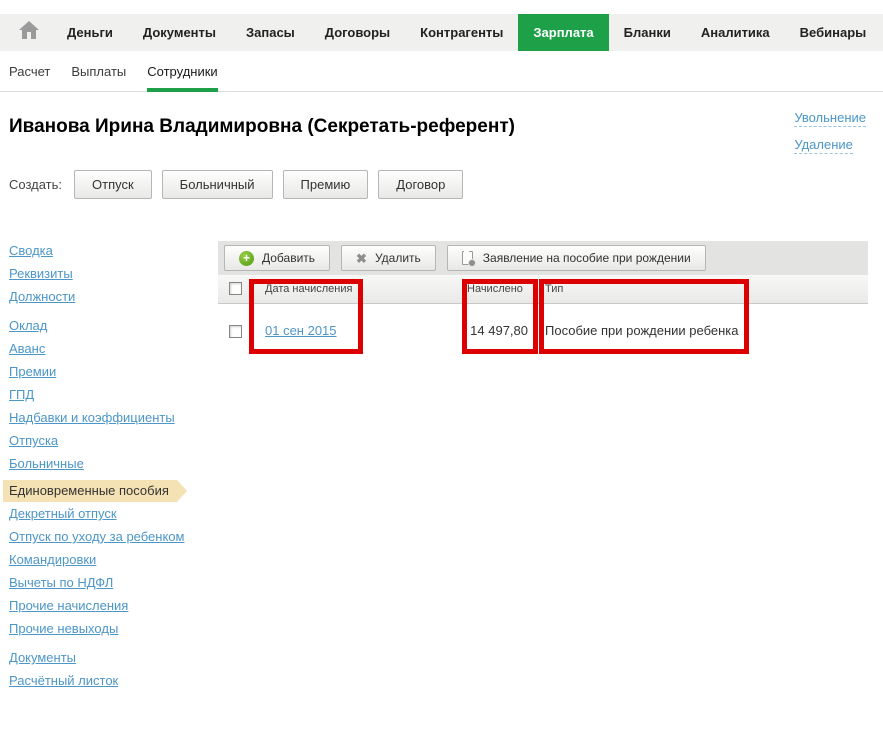 The width and height of the screenshot is (883, 743). What do you see at coordinates (27, 348) in the screenshot?
I see `sidebar-item-advance: Аванс` at bounding box center [27, 348].